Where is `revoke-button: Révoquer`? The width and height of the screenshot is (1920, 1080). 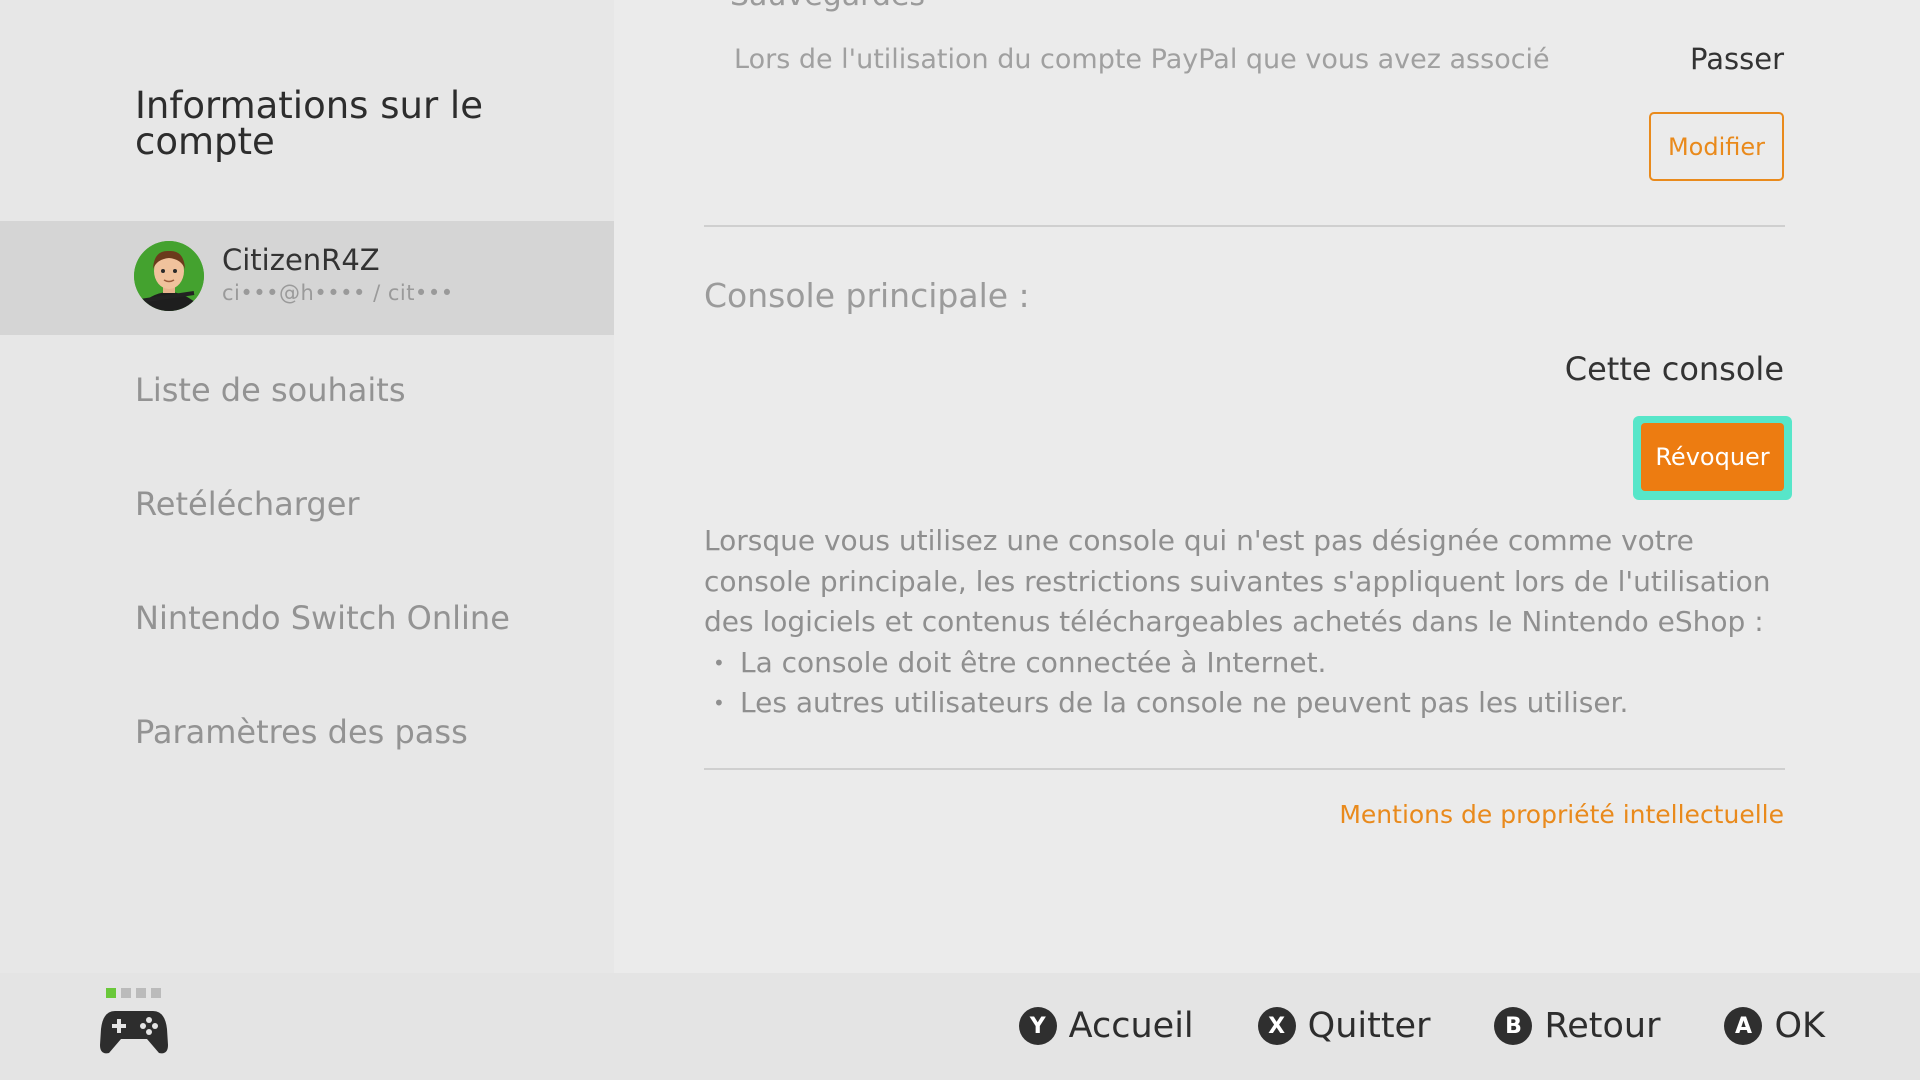
revoke-button: Révoquer is located at coordinates (1712, 457).